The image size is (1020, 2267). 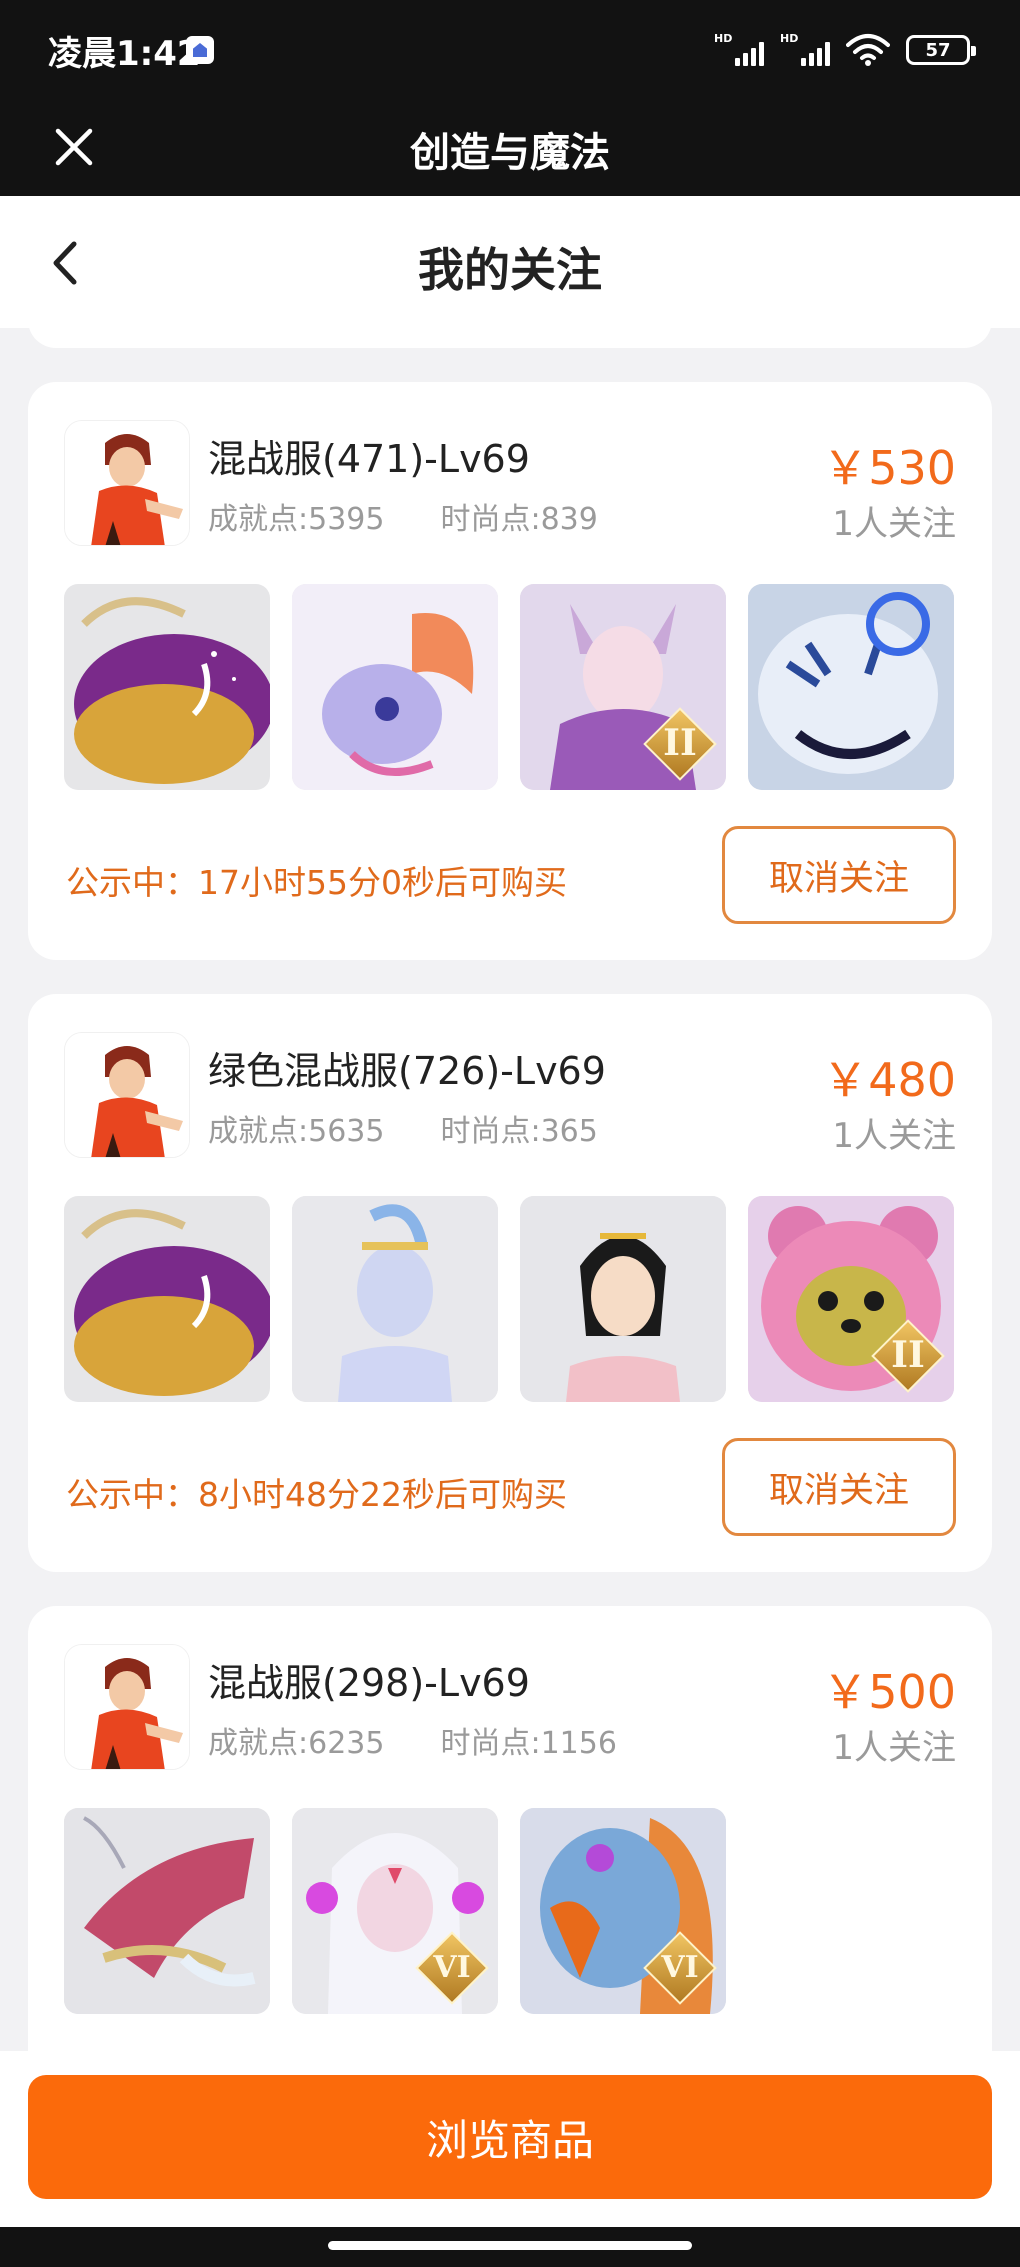 I want to click on stats: 成就点:5635 时尚点:365, so click(x=403, y=1128).